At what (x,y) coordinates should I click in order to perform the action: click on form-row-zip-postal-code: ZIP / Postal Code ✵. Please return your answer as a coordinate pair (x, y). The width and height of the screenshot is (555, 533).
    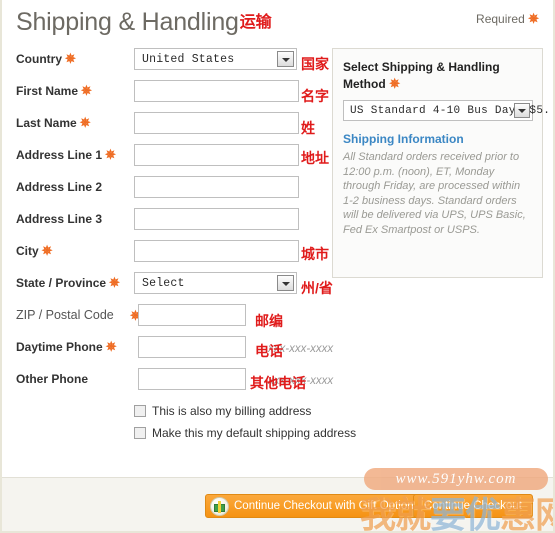
    Looking at the image, I should click on (172, 317).